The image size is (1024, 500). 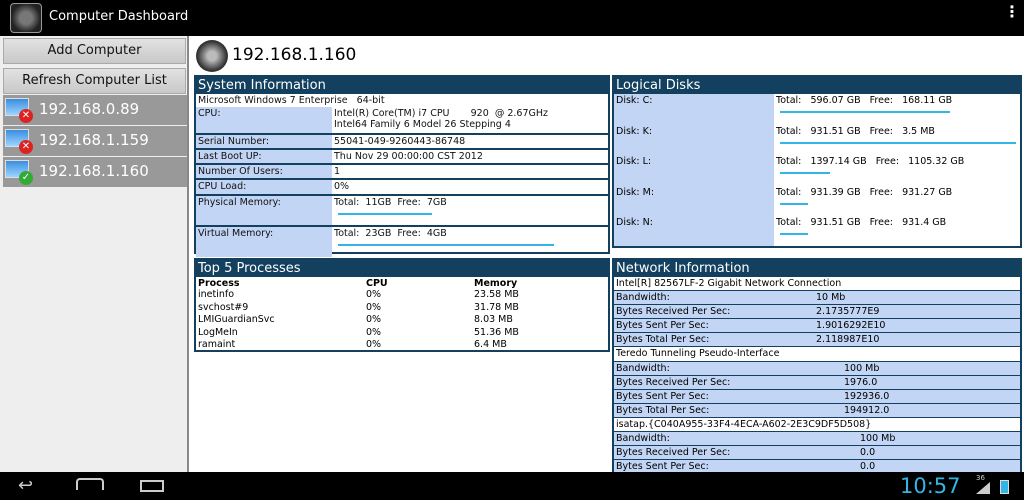 I want to click on clock: 10:57, so click(x=930, y=486).